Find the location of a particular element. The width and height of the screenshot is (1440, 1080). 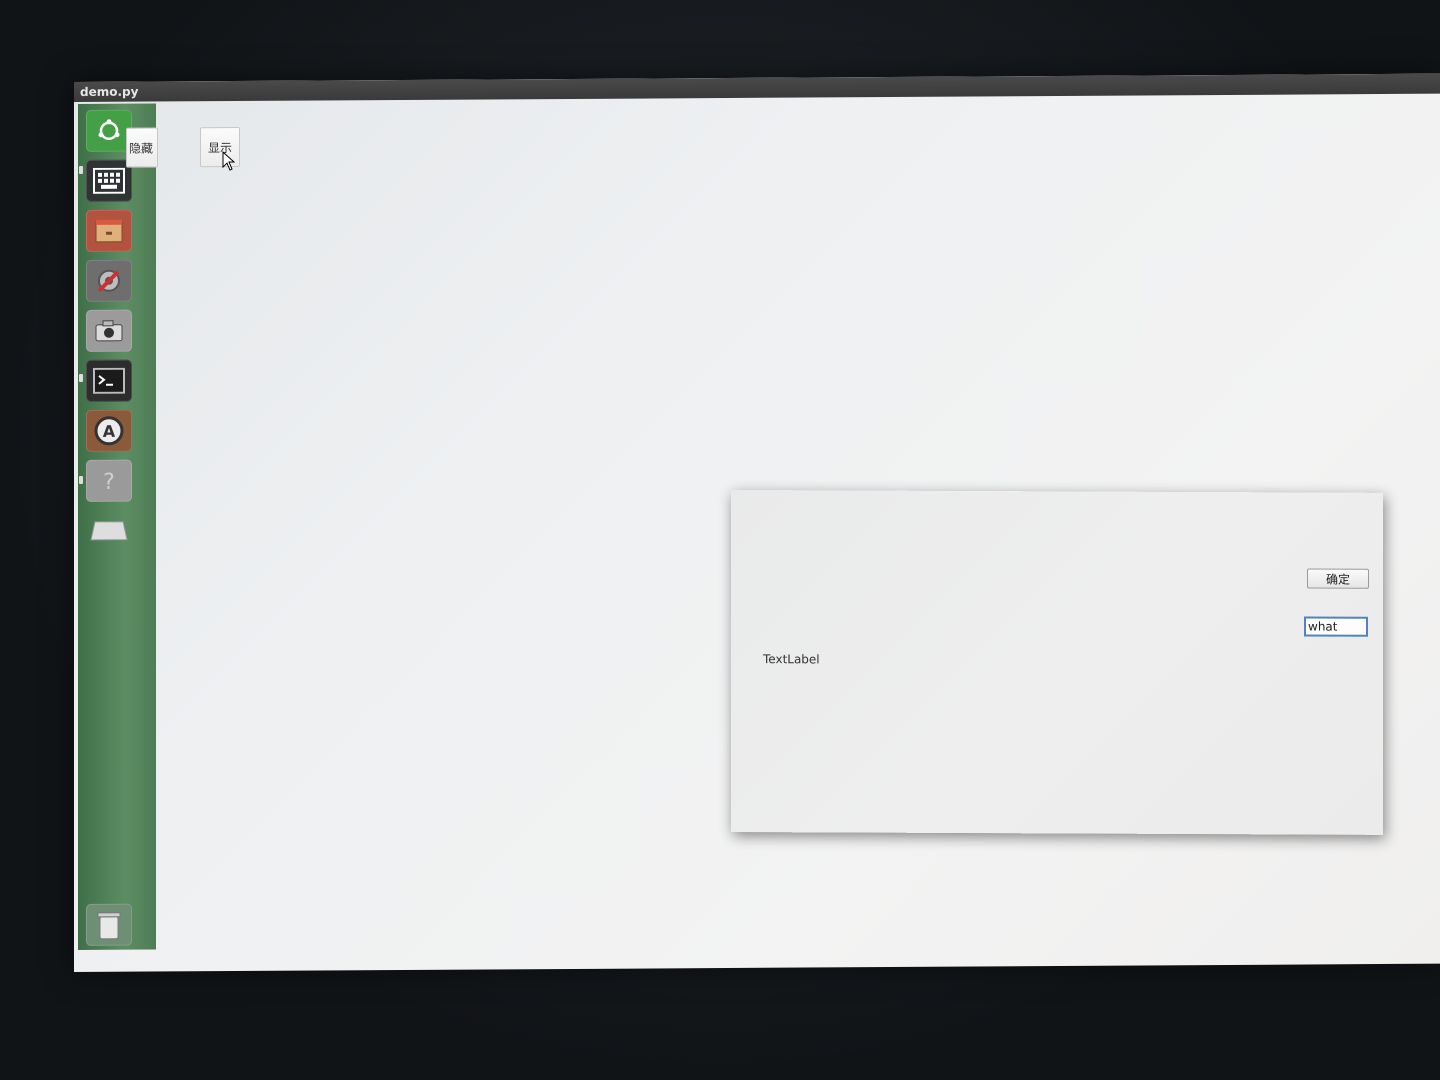

hide-button: 隐藏 is located at coordinates (142, 147).